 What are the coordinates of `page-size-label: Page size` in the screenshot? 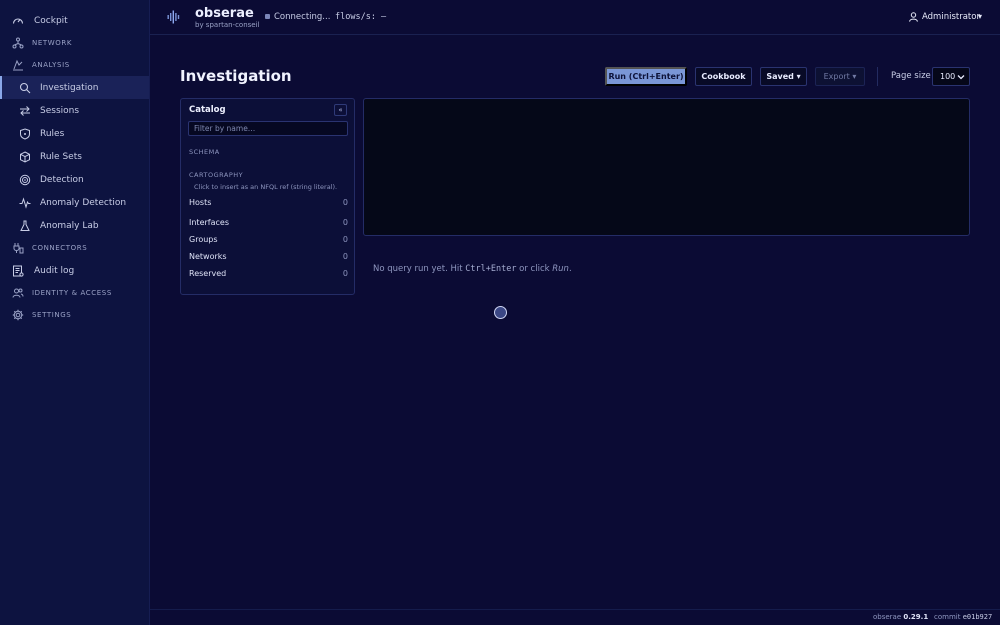 It's located at (911, 76).